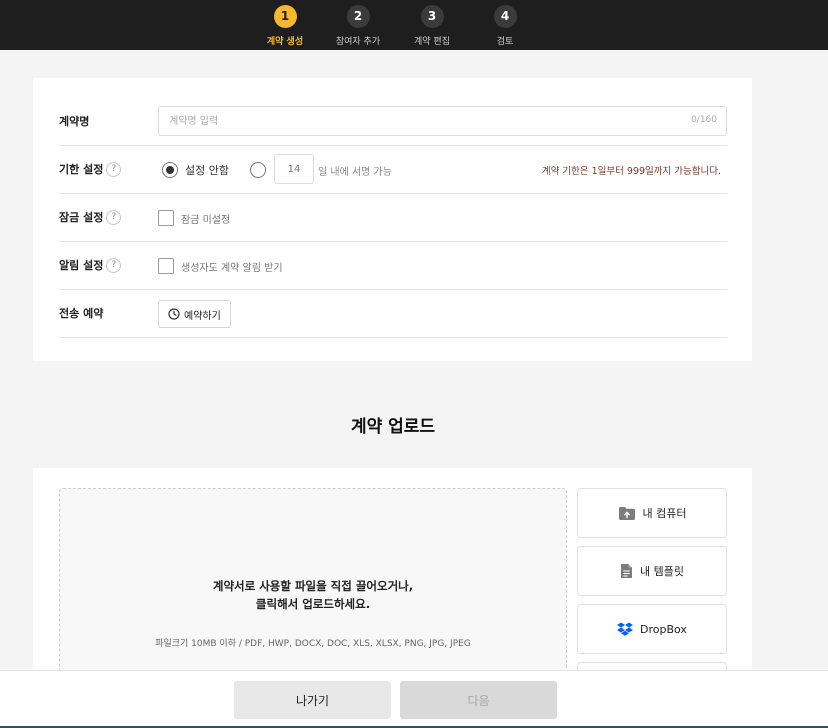 This screenshot has width=828, height=728. What do you see at coordinates (505, 16) in the screenshot?
I see `step-number: 4` at bounding box center [505, 16].